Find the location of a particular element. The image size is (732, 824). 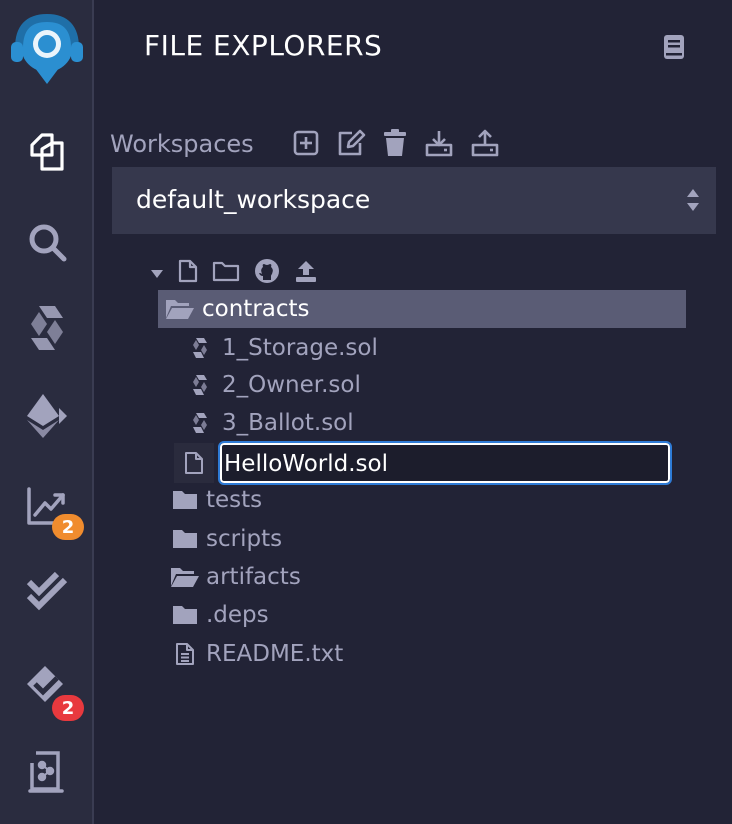

folder-scripts: scripts is located at coordinates (223, 539).